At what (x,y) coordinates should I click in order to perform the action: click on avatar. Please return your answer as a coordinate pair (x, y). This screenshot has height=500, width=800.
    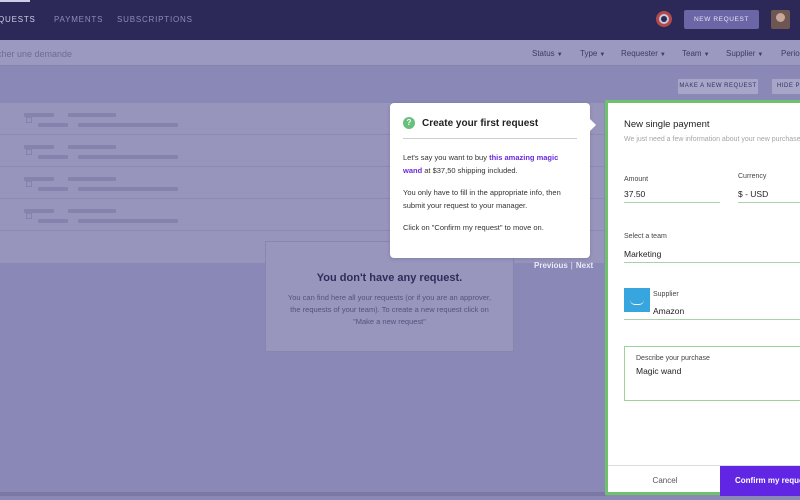
    Looking at the image, I should click on (780, 19).